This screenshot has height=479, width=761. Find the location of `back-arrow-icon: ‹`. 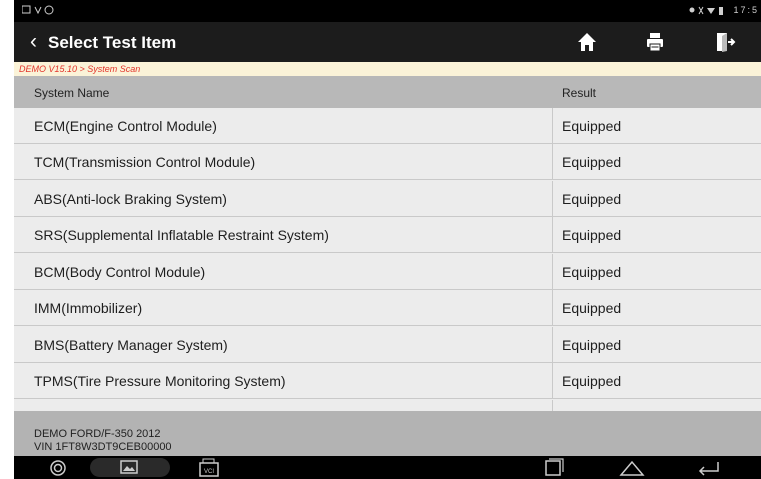

back-arrow-icon: ‹ is located at coordinates (33, 42).